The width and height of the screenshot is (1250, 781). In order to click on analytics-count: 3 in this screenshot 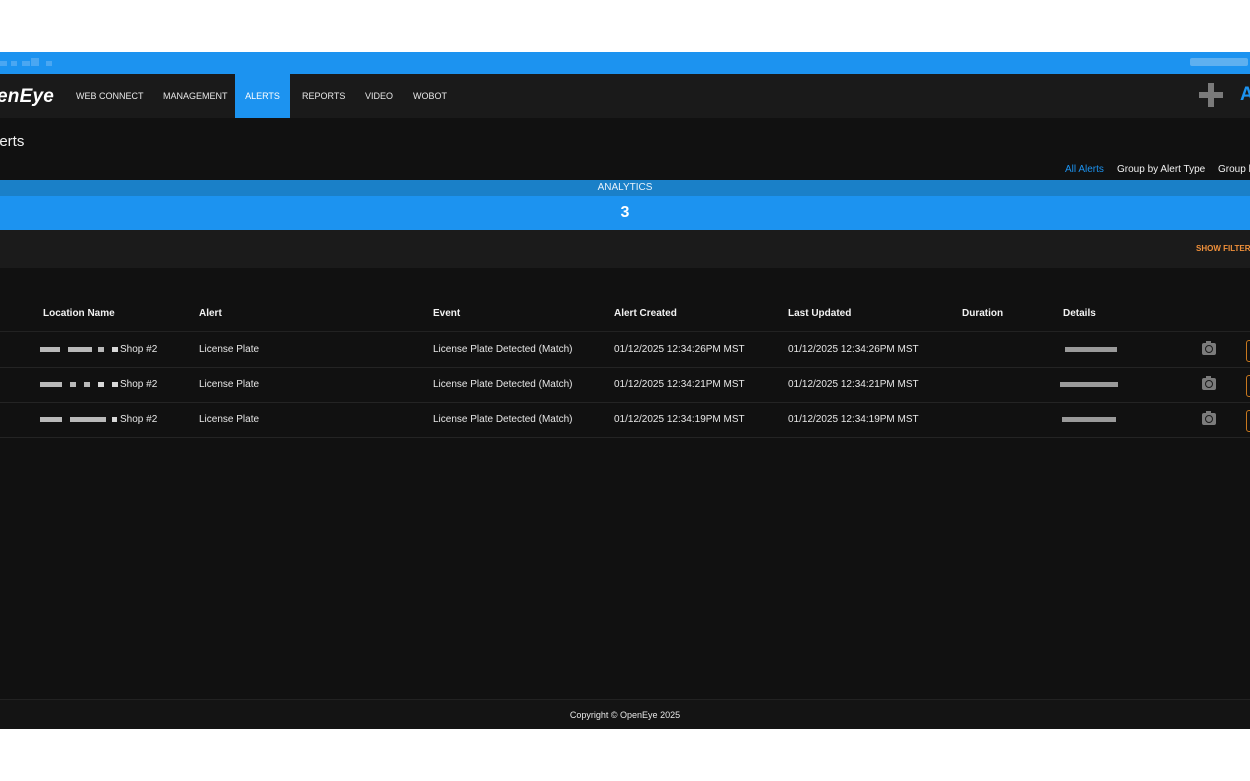, I will do `click(625, 213)`.